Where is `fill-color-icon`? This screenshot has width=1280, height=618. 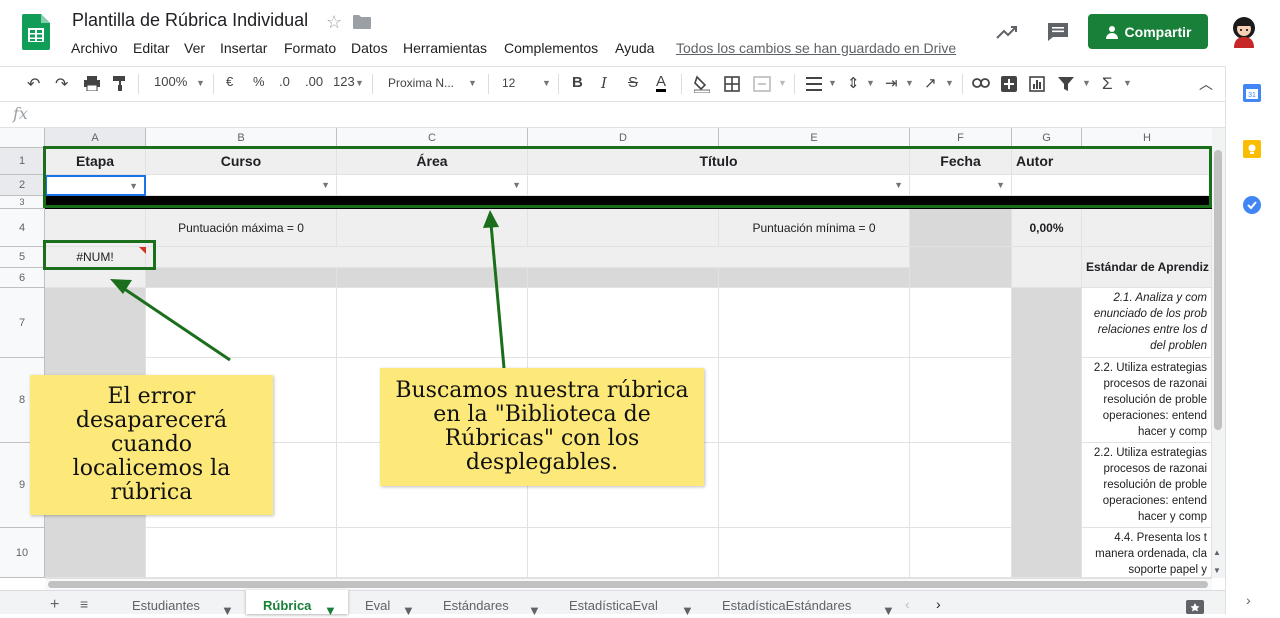 fill-color-icon is located at coordinates (702, 84).